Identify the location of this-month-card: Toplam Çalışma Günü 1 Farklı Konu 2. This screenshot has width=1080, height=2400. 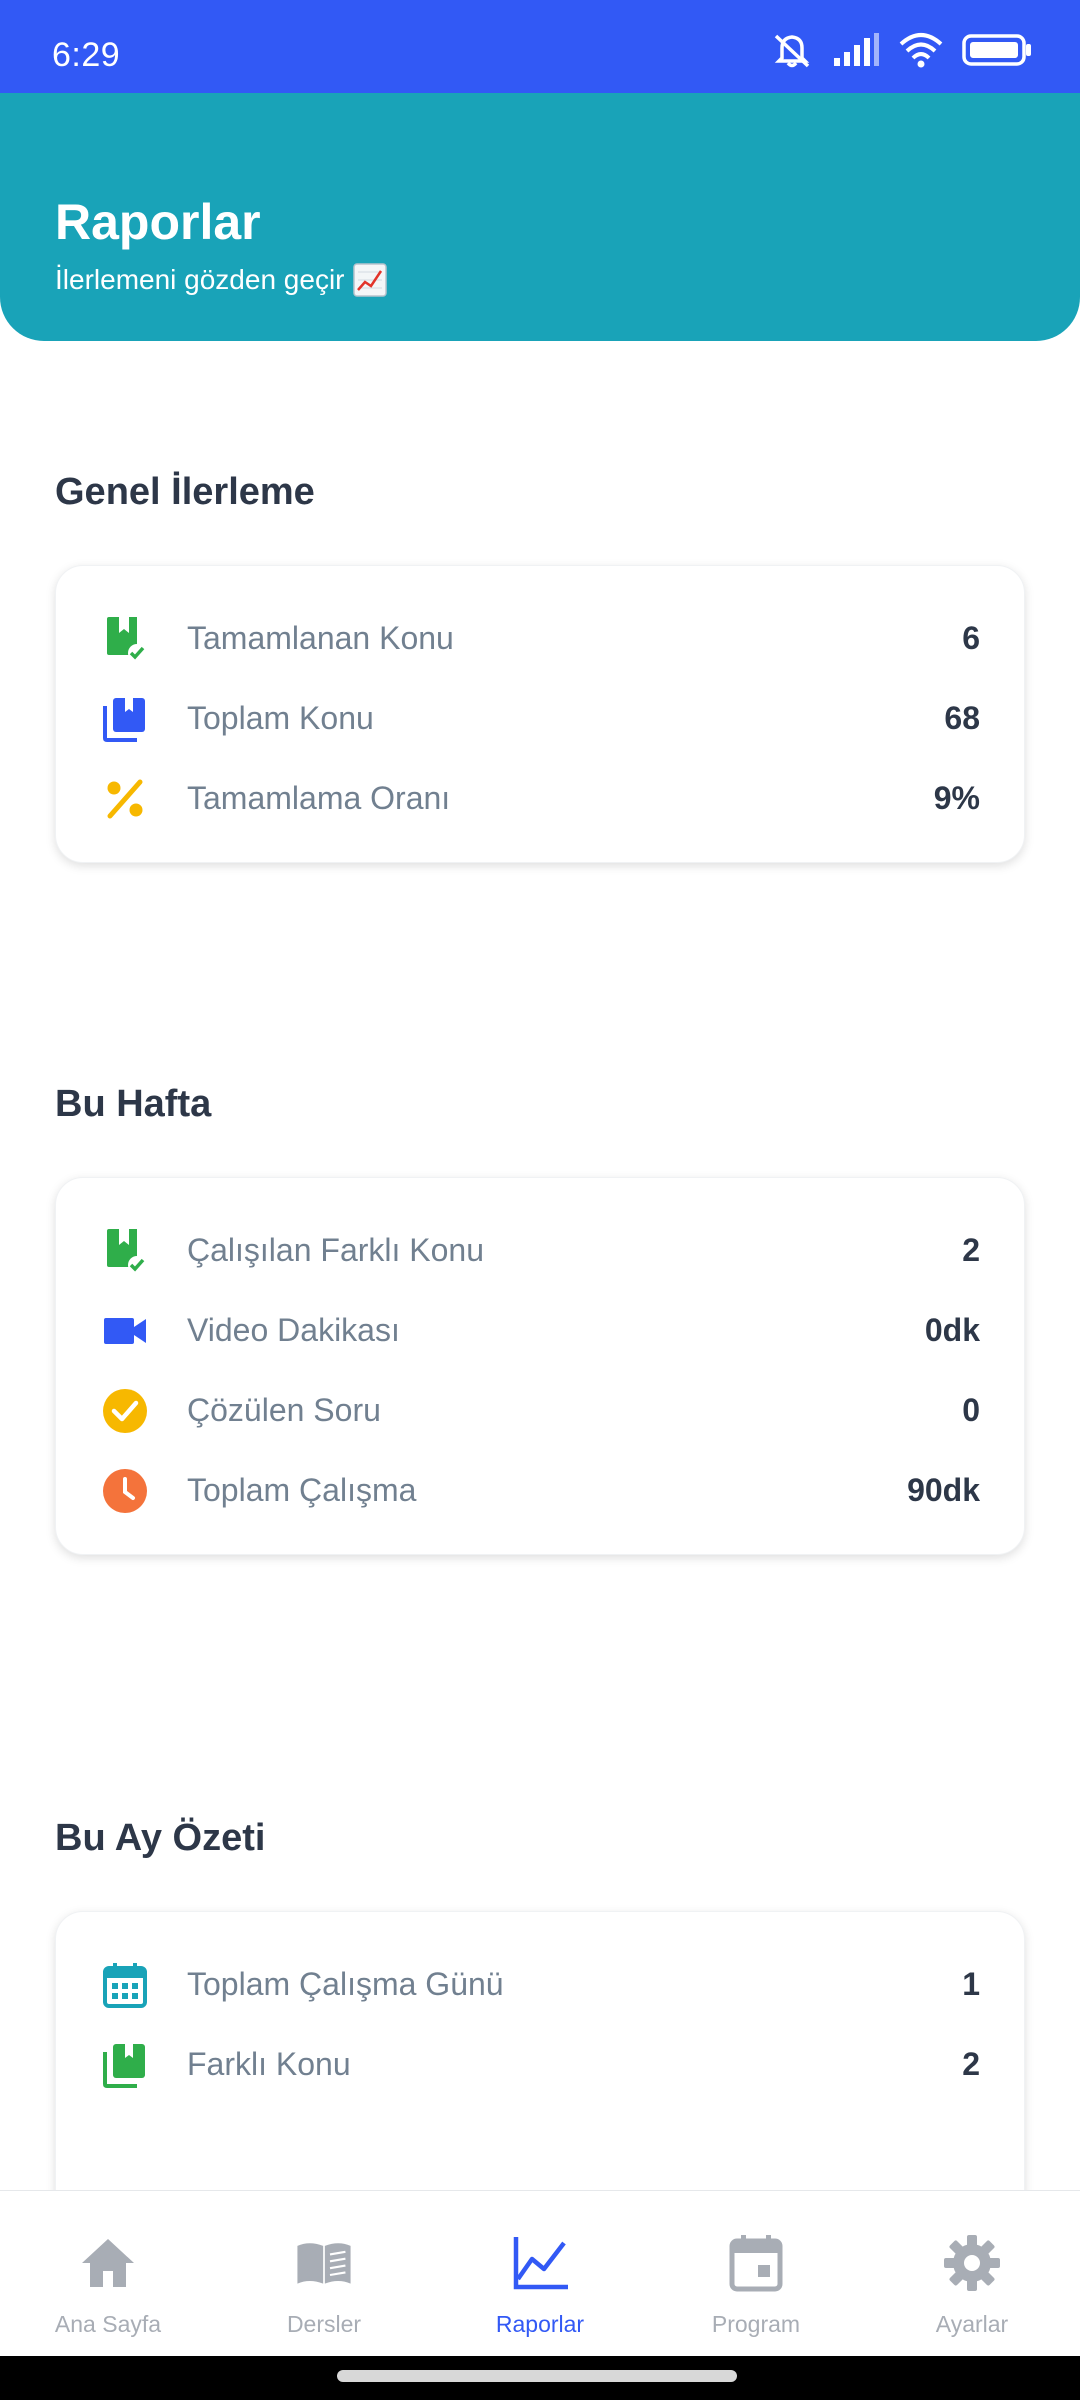
(540, 2050).